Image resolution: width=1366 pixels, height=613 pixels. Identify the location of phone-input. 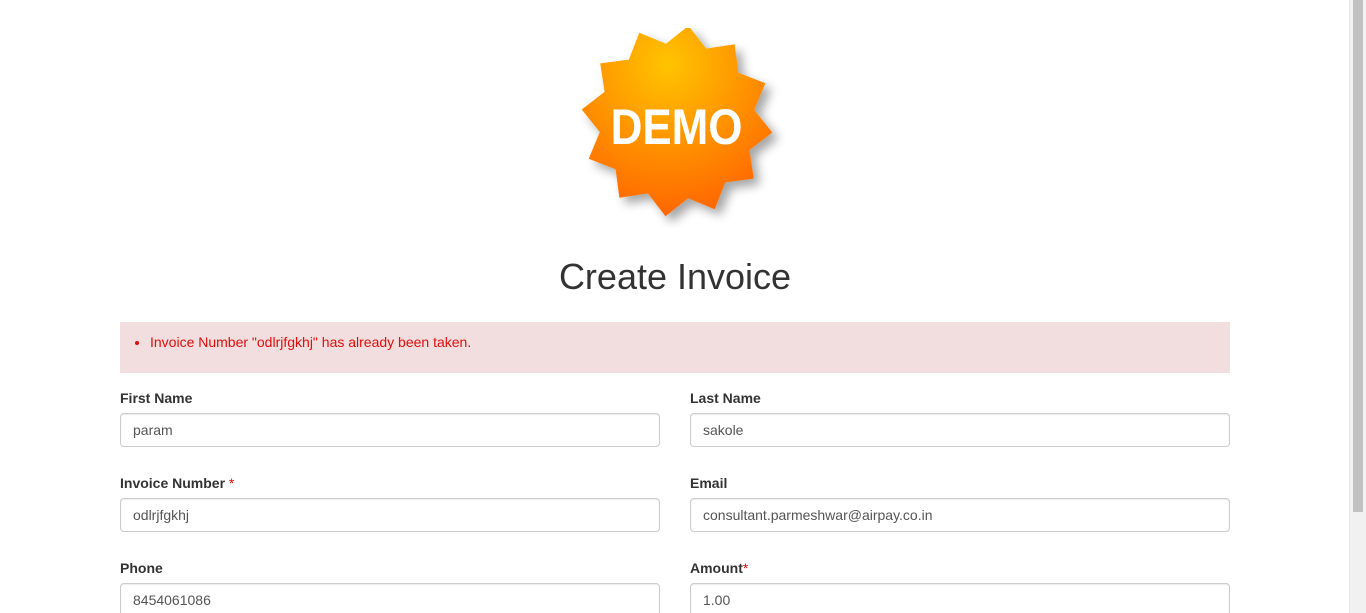
(390, 598).